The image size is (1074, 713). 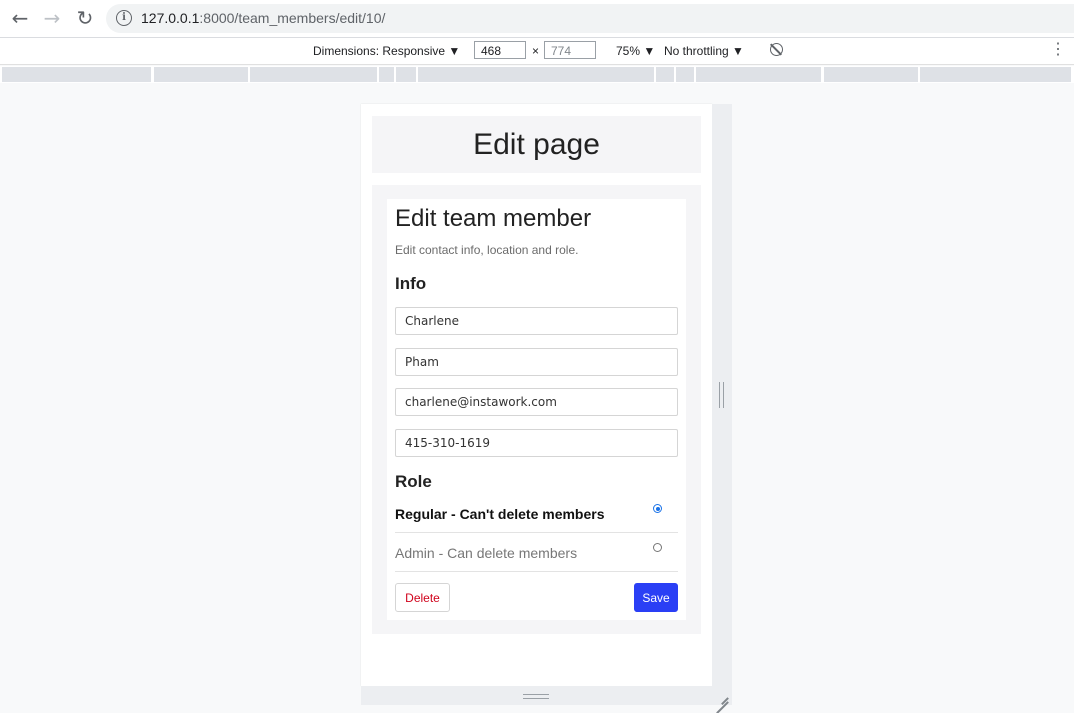 What do you see at coordinates (386, 51) in the screenshot?
I see `dimensions-dropdown: Dimensions: Responsive ▼` at bounding box center [386, 51].